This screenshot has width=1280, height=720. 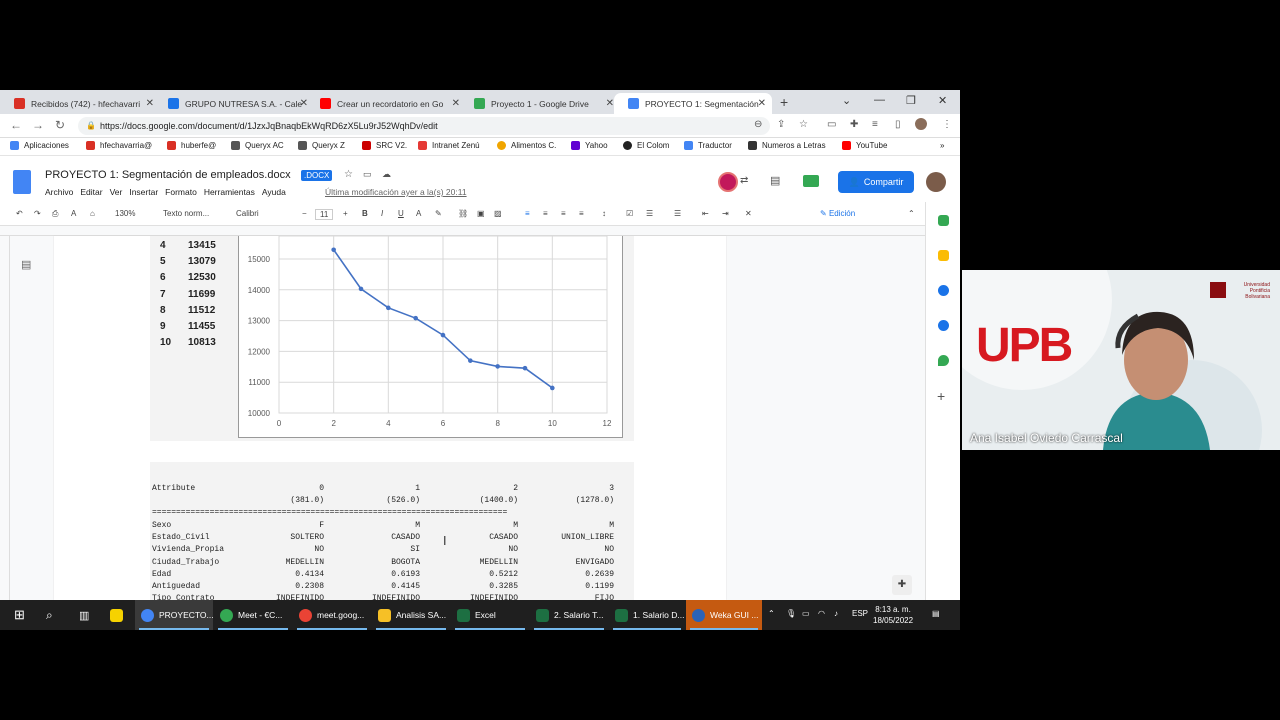 What do you see at coordinates (775, 180) in the screenshot?
I see `comments-icon: ▤` at bounding box center [775, 180].